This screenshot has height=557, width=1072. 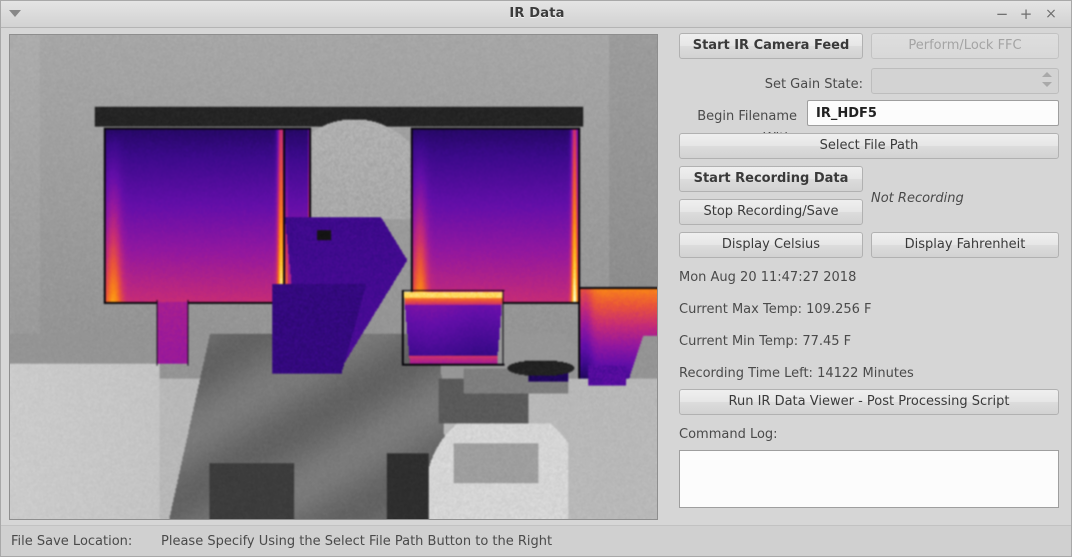 What do you see at coordinates (796, 373) in the screenshot?
I see `recording-time-left-label: Recording Time Left: 14122 Minutes` at bounding box center [796, 373].